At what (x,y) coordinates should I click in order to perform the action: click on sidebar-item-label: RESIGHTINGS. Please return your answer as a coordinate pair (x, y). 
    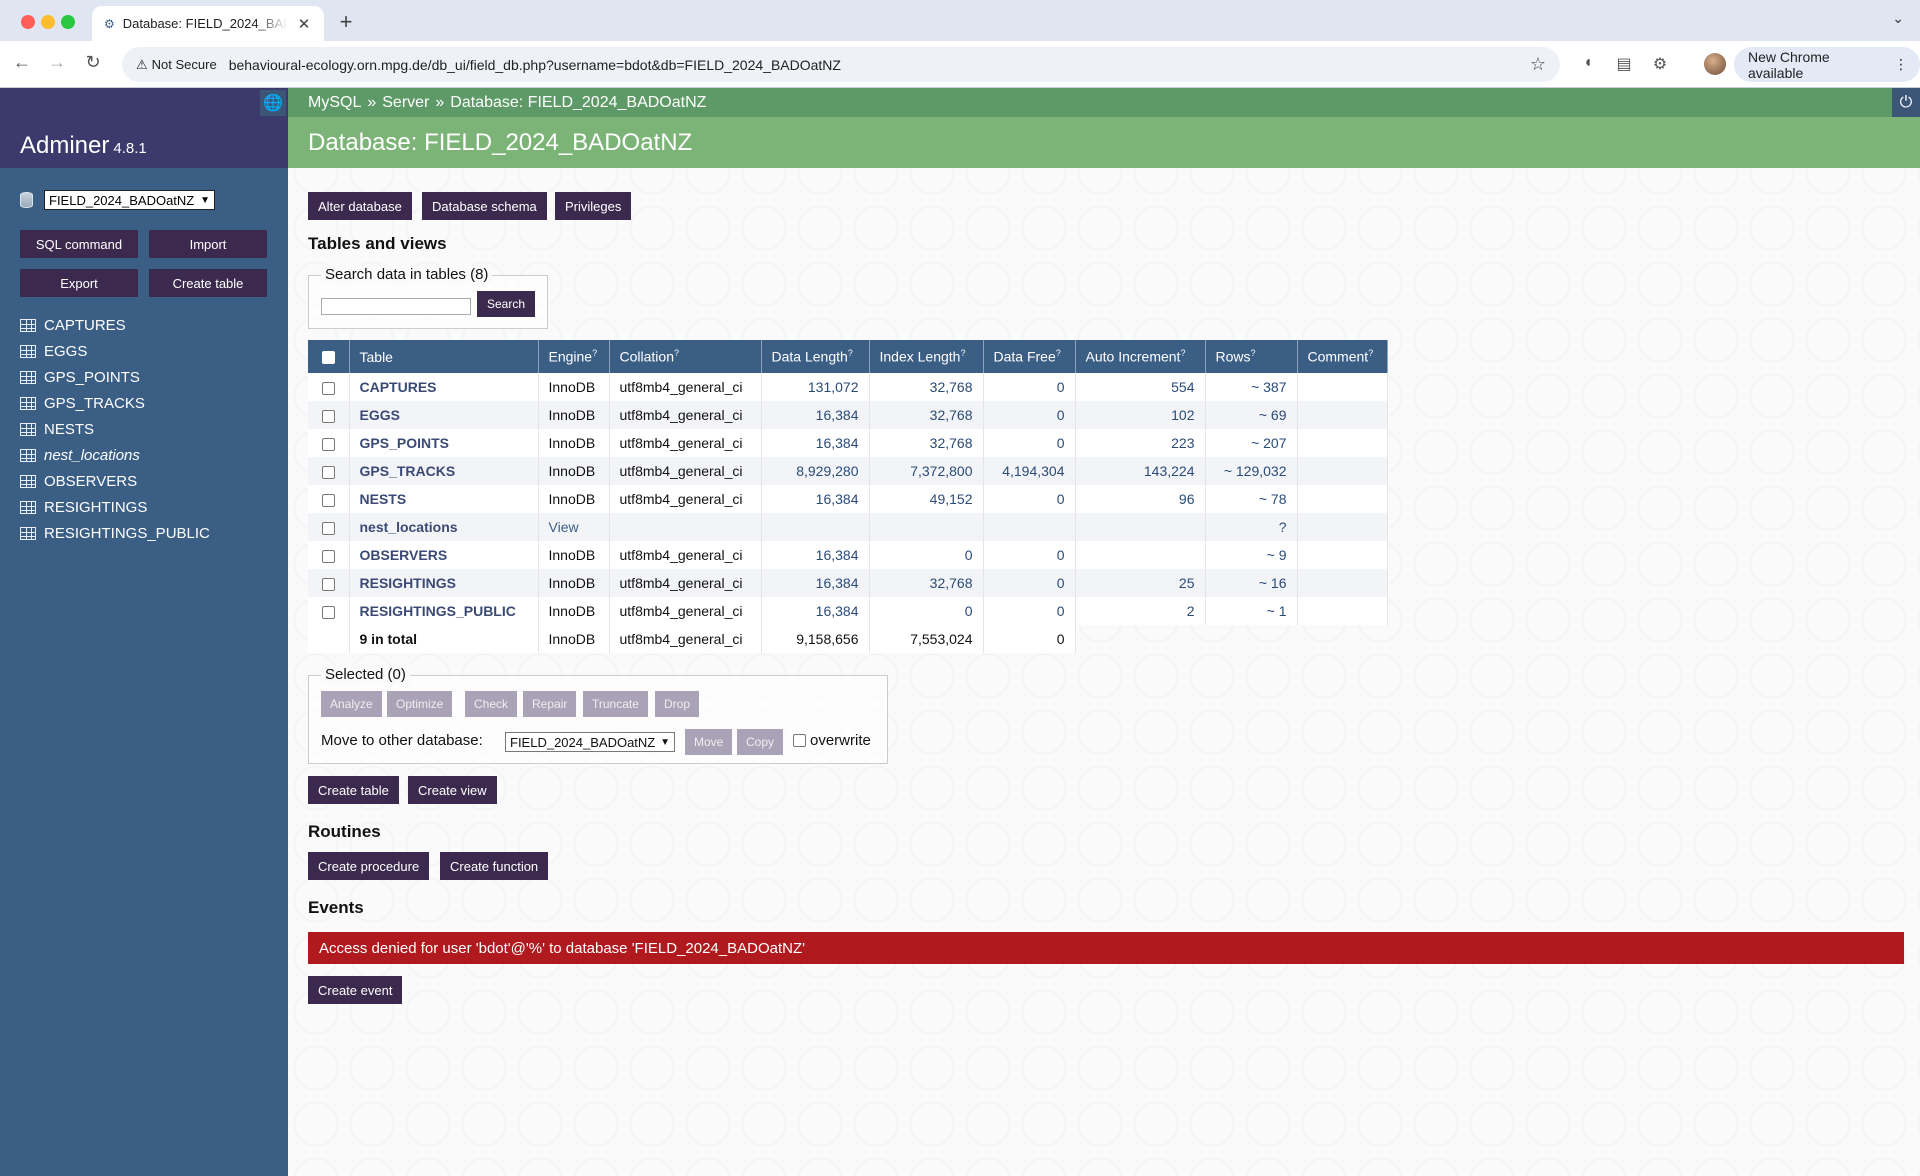
    Looking at the image, I should click on (95, 507).